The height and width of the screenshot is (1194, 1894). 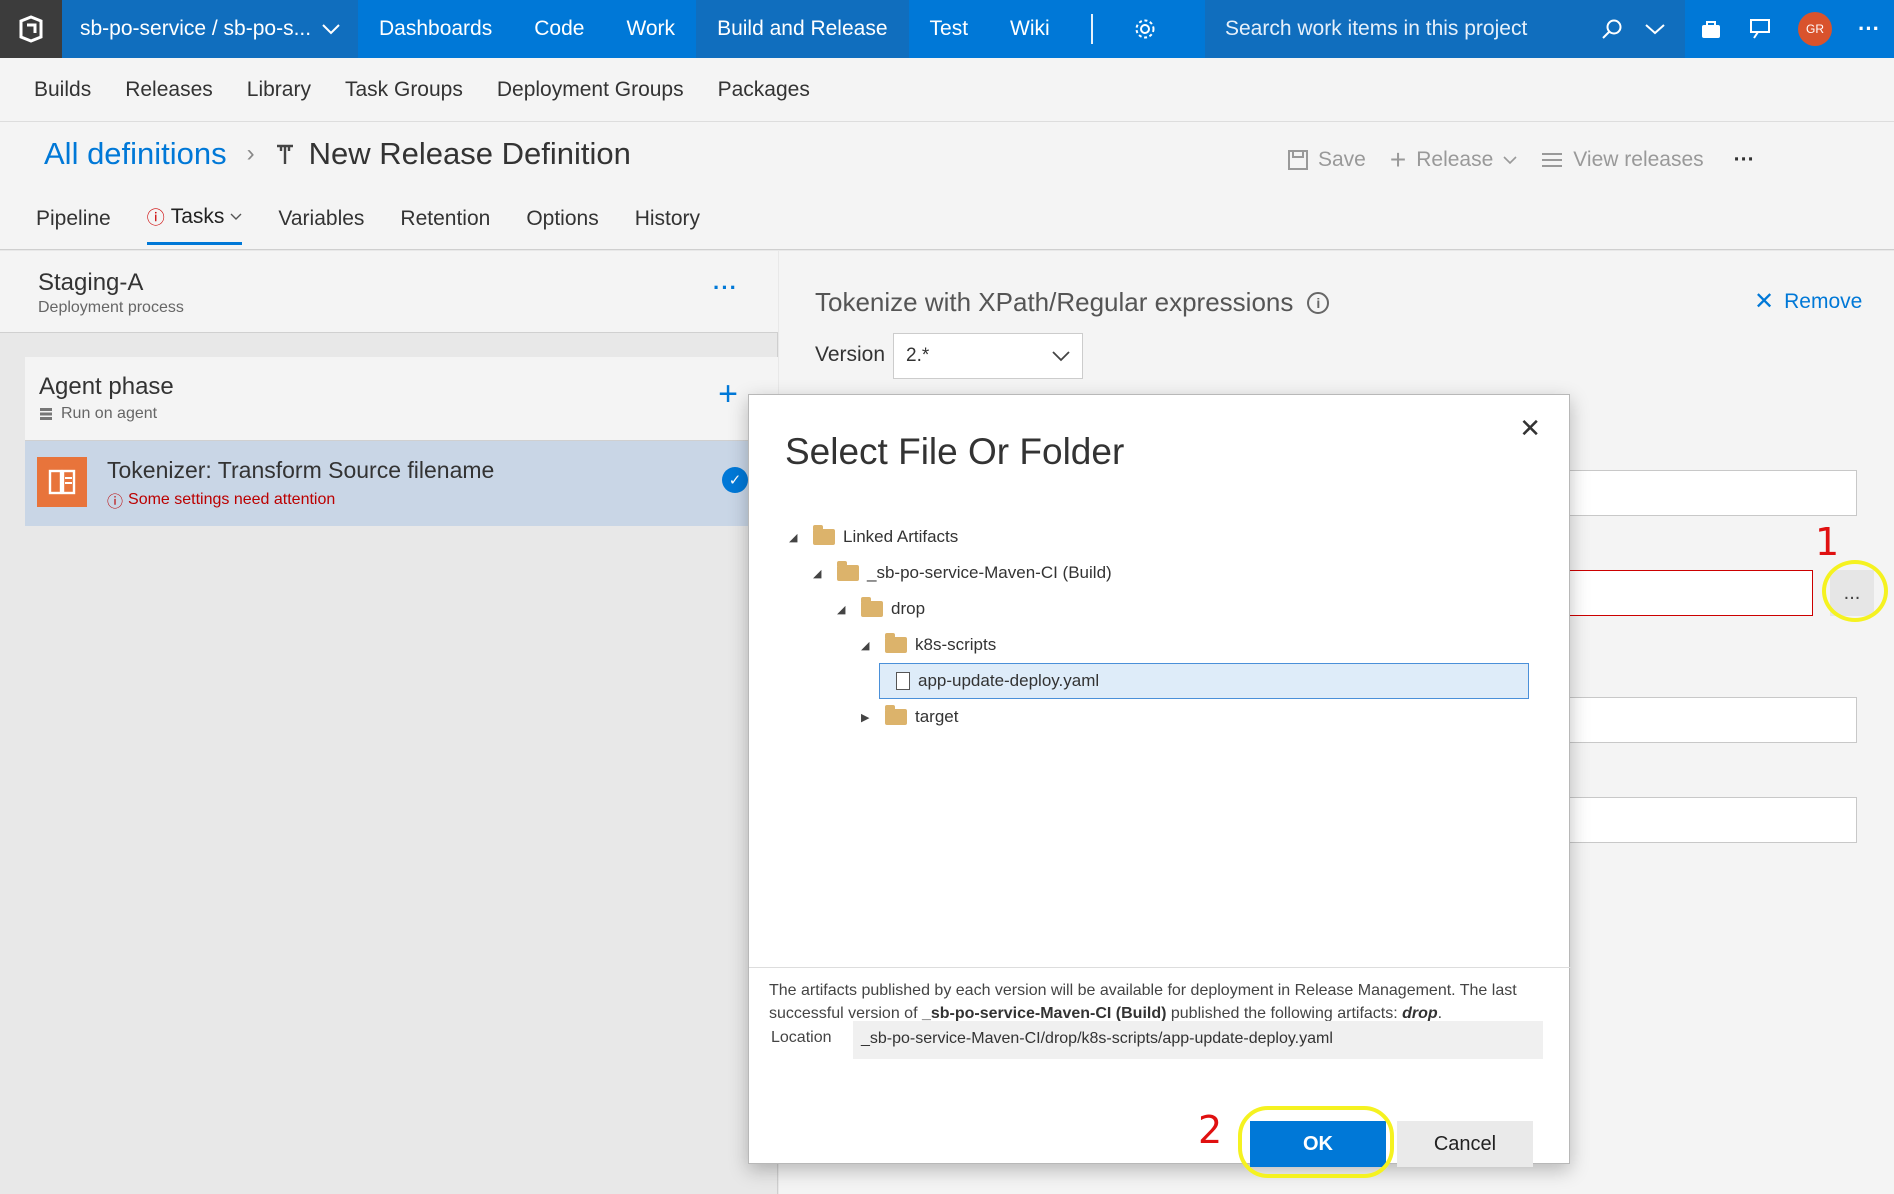 I want to click on tree-node-k8s-scripts: ◢ k8s-scripts, so click(x=1159, y=645).